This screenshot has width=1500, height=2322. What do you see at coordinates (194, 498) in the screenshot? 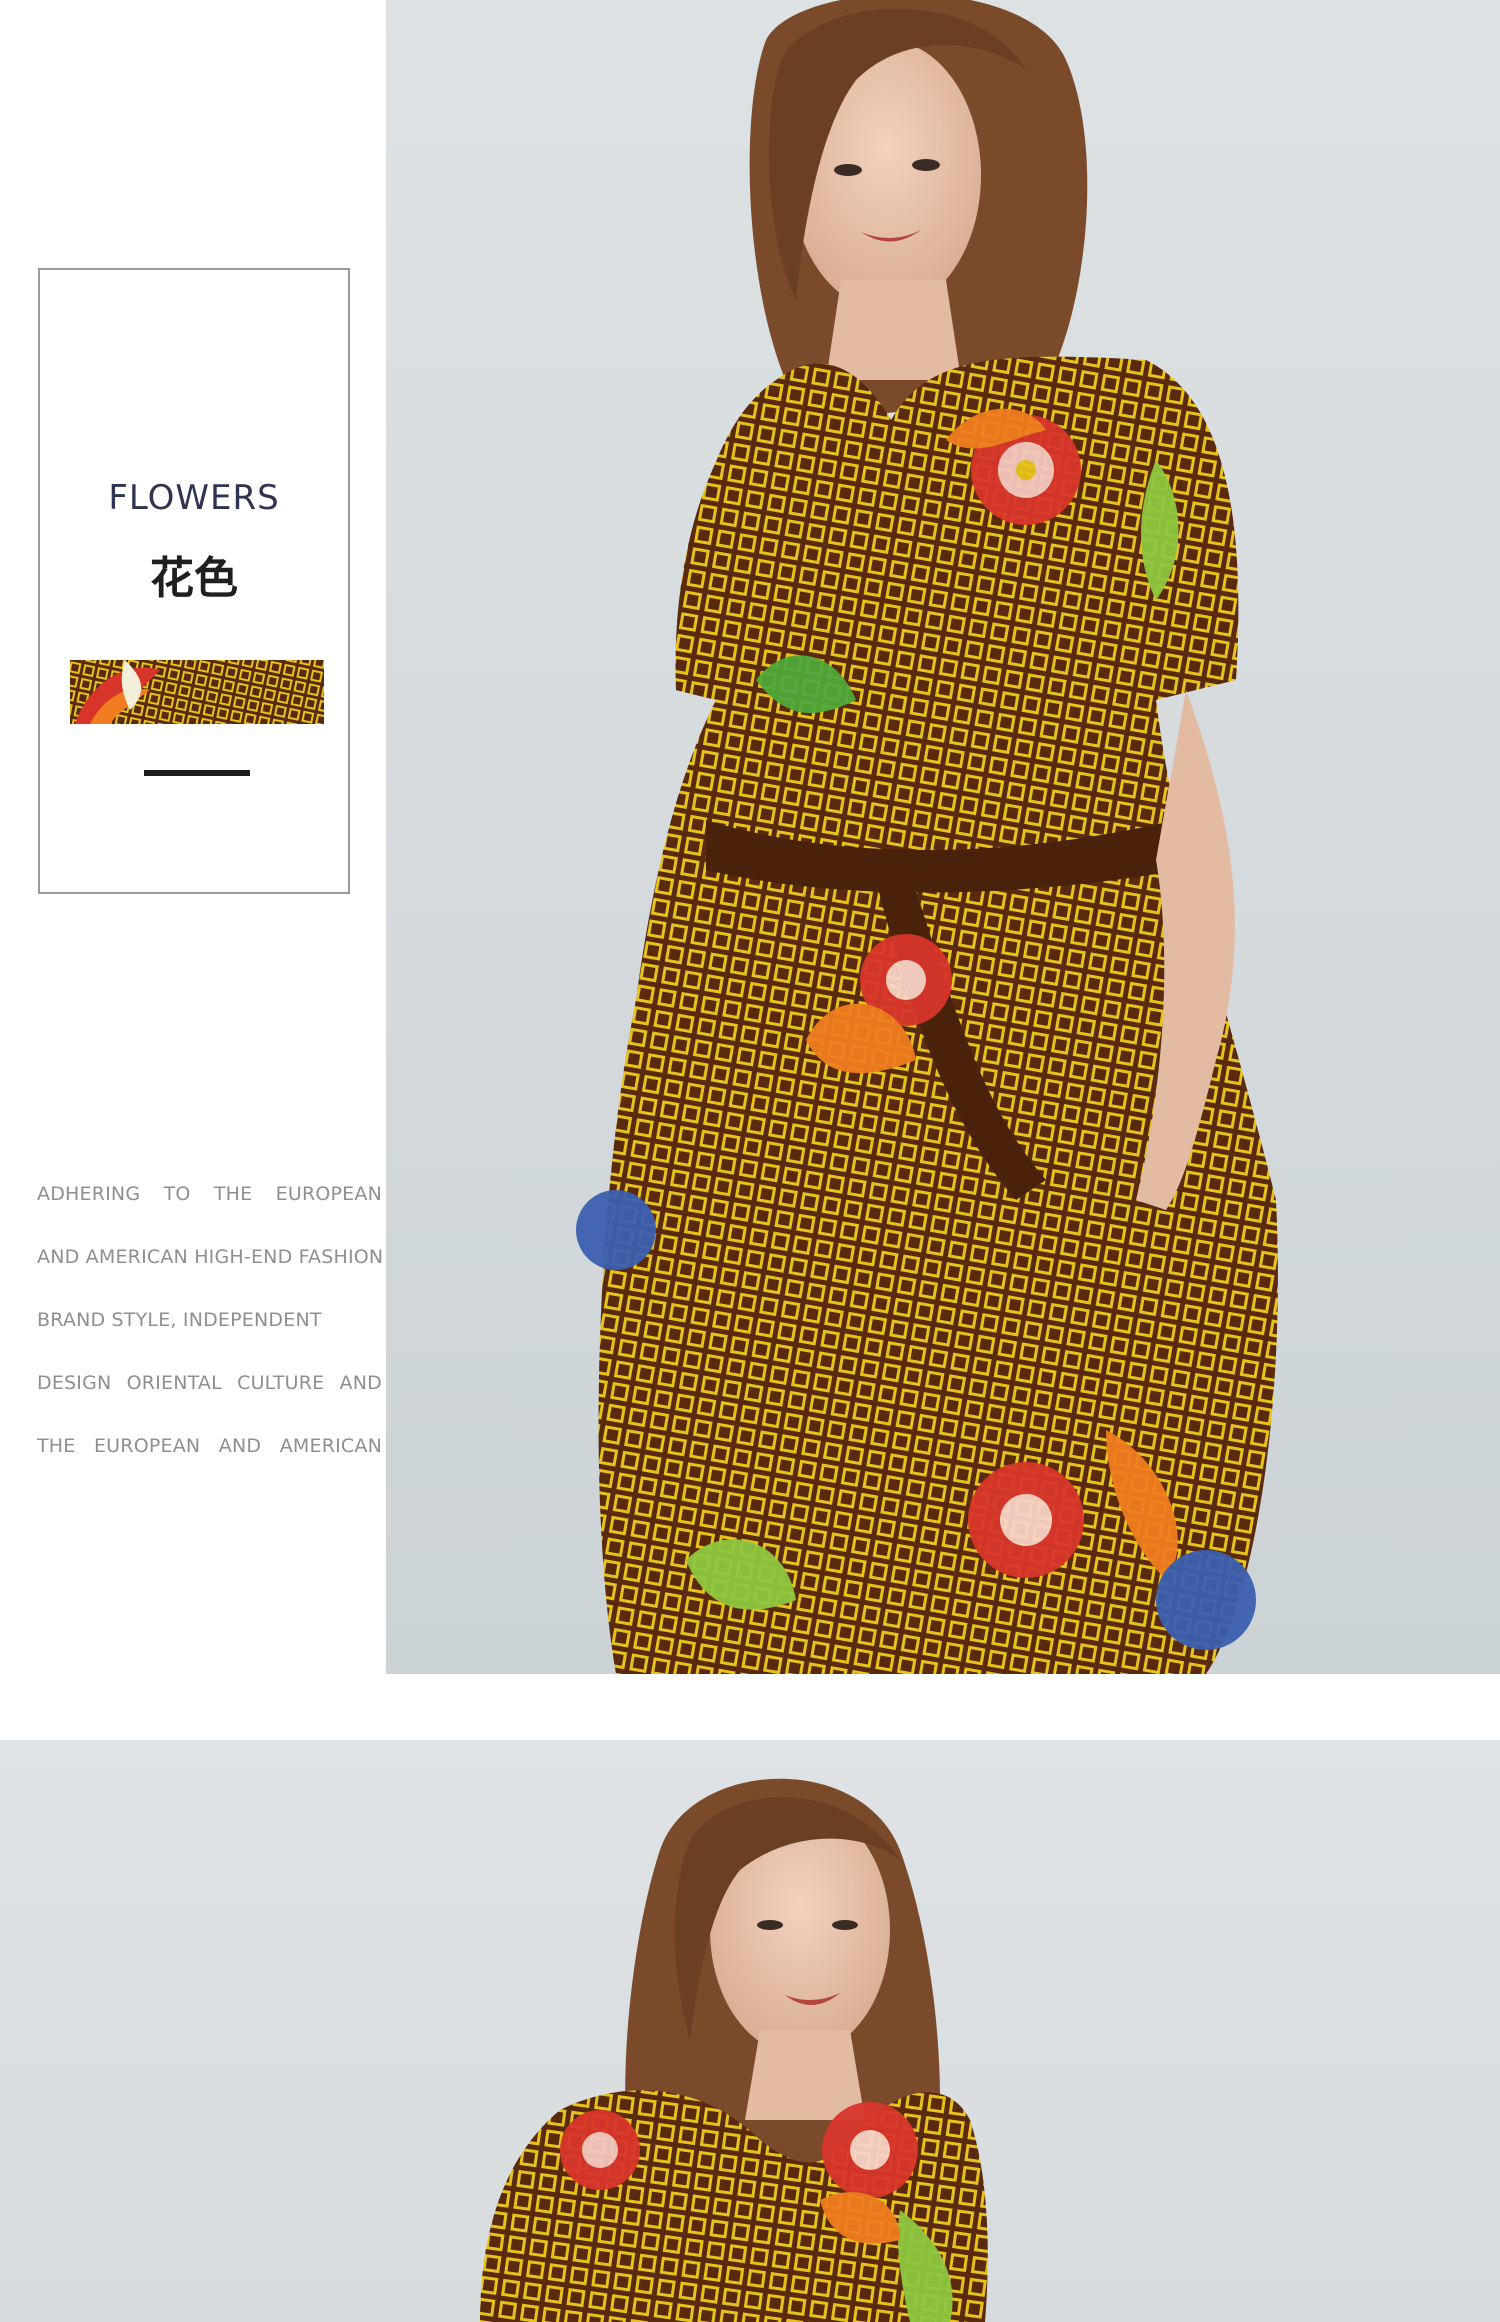
I see `color-title-en: FLOWERS` at bounding box center [194, 498].